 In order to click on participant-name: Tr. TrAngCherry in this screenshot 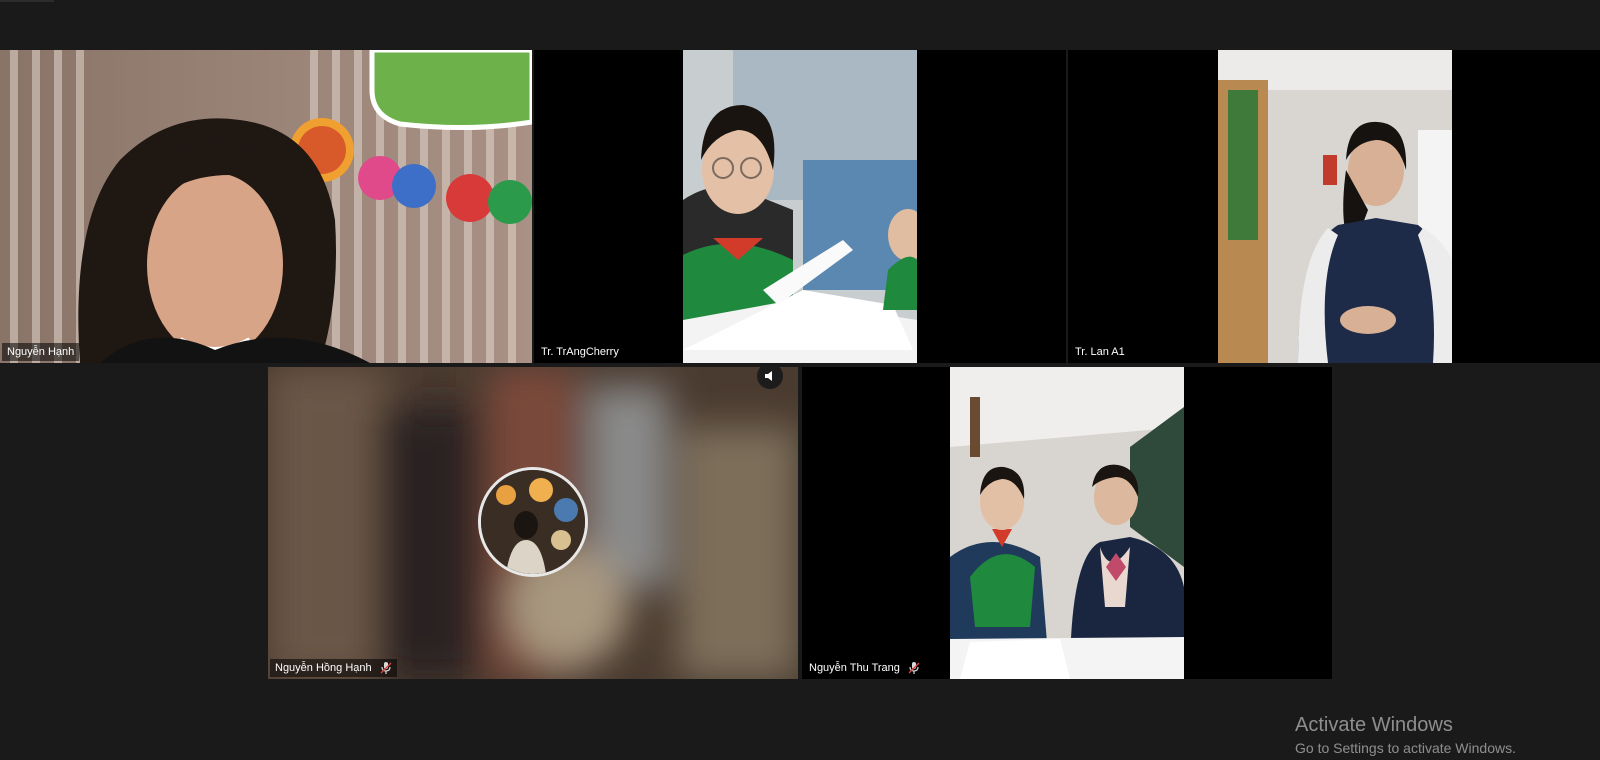, I will do `click(580, 352)`.